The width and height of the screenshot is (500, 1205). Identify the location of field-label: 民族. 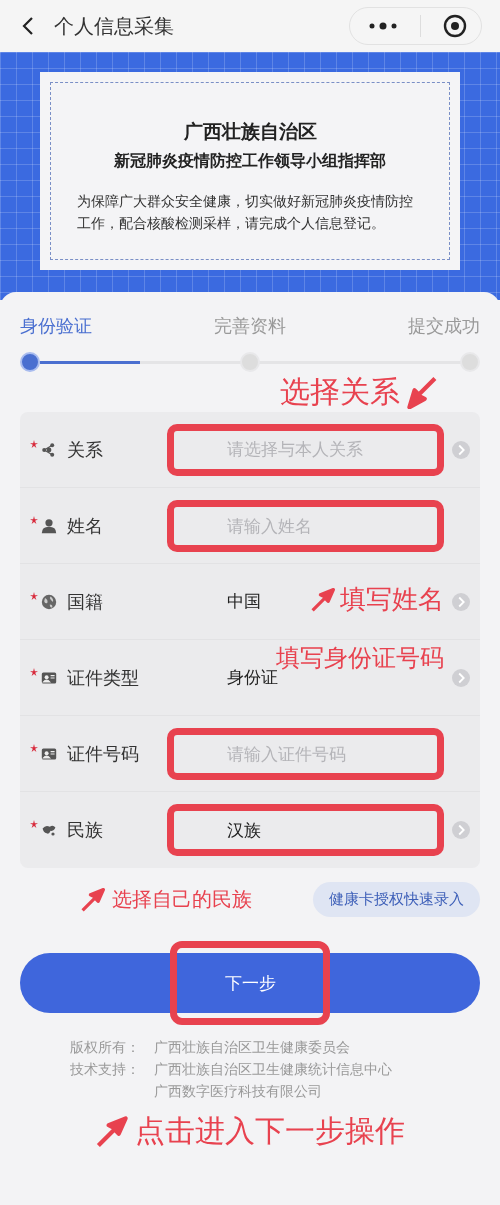
(85, 830).